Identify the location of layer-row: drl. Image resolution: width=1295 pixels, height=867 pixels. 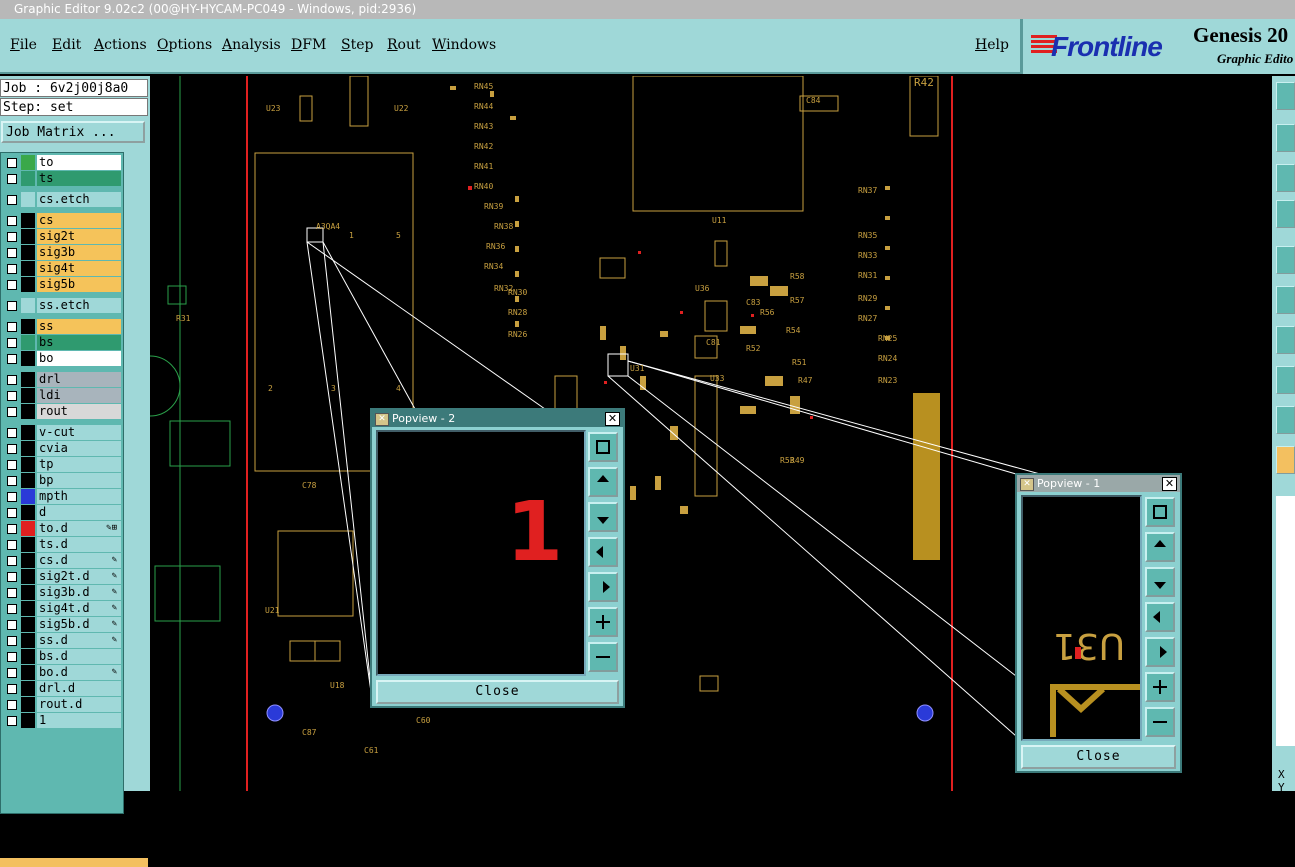
(62, 379).